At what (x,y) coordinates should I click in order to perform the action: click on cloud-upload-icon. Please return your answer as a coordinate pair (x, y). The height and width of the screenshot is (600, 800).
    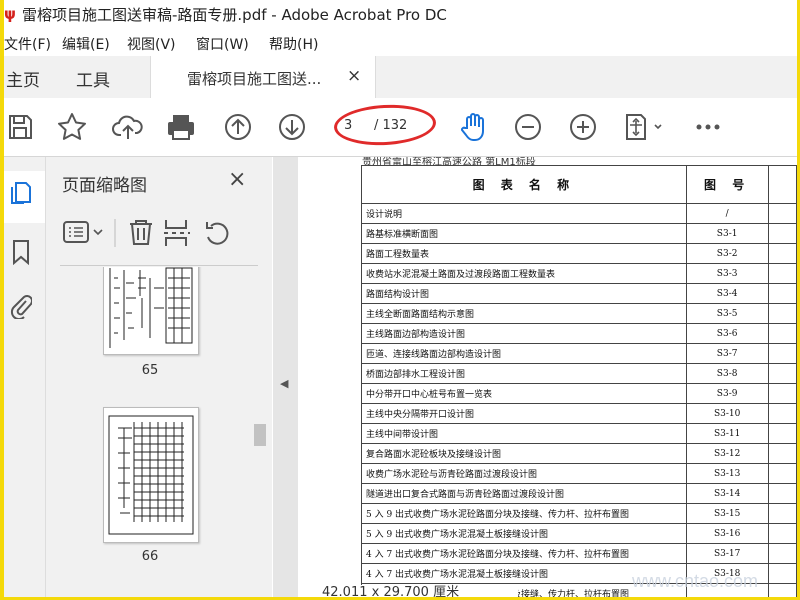
    Looking at the image, I should click on (128, 127).